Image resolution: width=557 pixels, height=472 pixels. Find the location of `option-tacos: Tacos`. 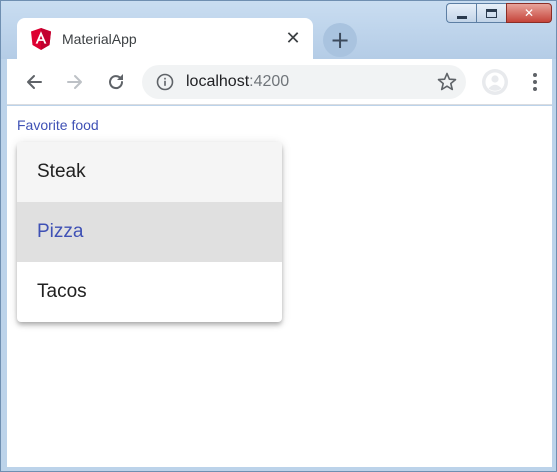

option-tacos: Tacos is located at coordinates (149, 292).